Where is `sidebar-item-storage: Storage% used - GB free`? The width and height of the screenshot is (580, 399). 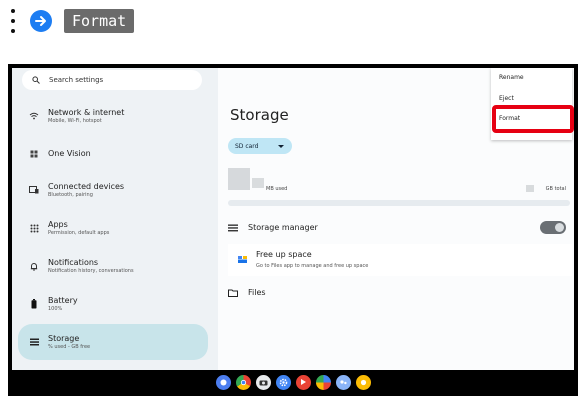
sidebar-item-storage: Storage% used - GB free is located at coordinates (113, 342).